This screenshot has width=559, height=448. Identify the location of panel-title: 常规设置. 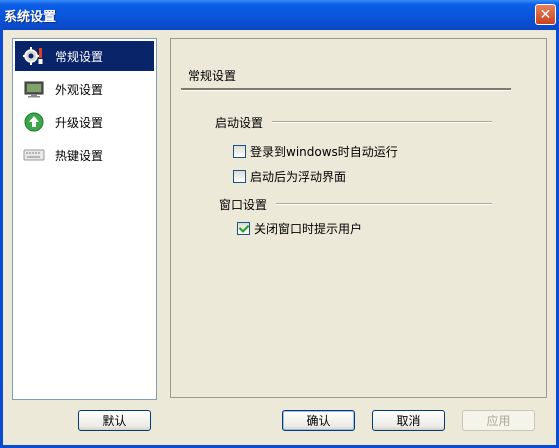
(212, 76).